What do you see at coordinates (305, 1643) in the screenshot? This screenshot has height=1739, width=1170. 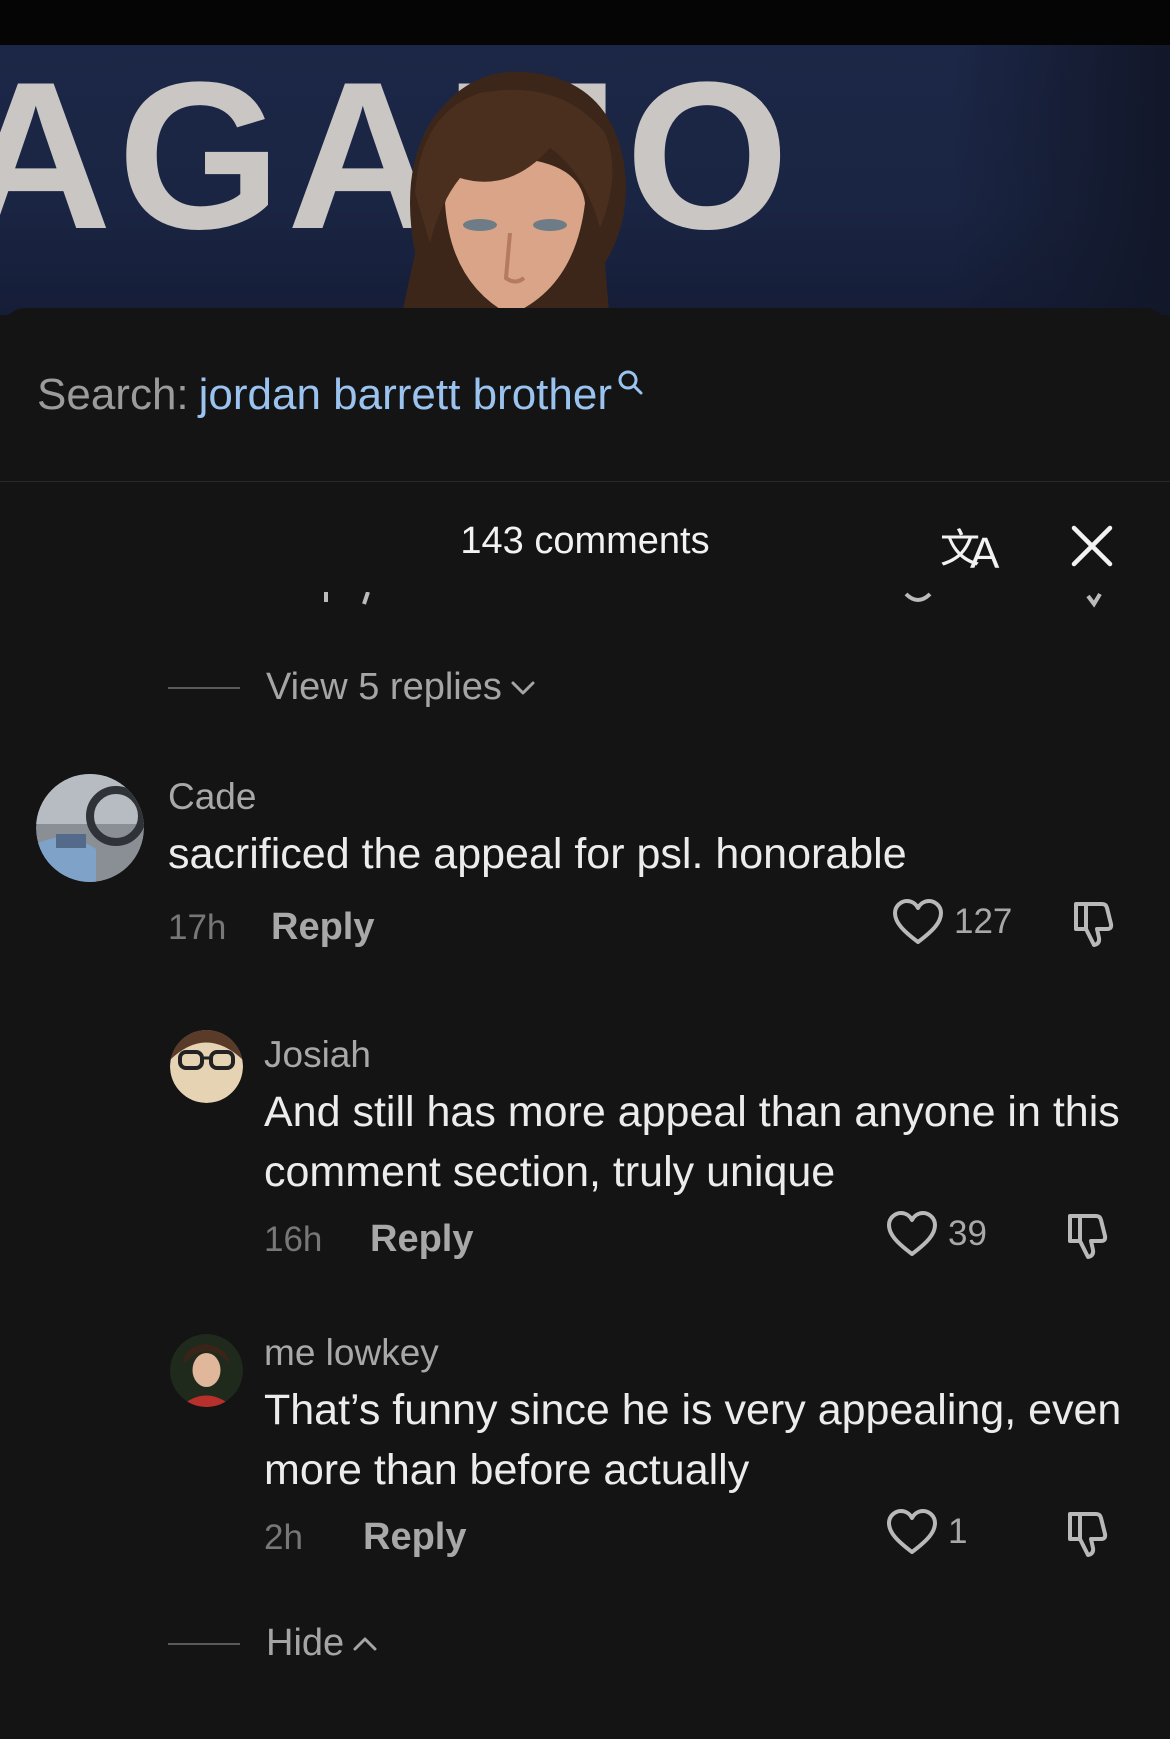 I see `hide-replies-label: Hide` at bounding box center [305, 1643].